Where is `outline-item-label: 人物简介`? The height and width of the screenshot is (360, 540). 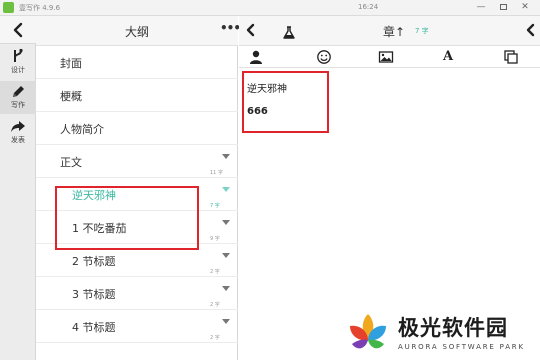
outline-item-label: 人物简介 is located at coordinates (82, 129).